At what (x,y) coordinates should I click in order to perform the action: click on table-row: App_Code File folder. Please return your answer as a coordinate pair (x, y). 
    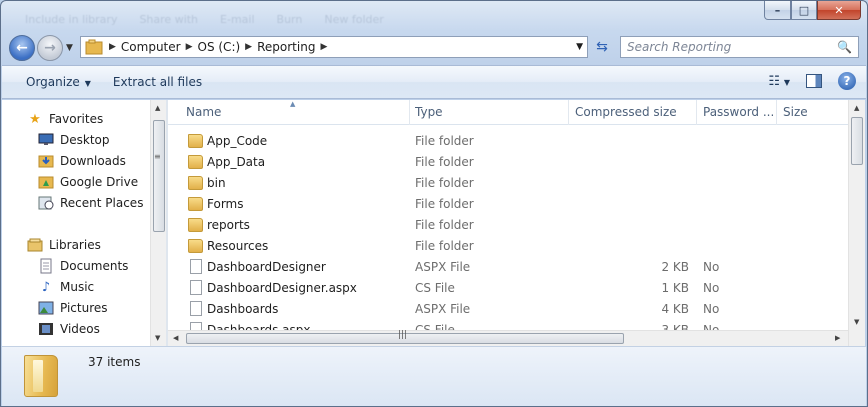
    Looking at the image, I should click on (508, 141).